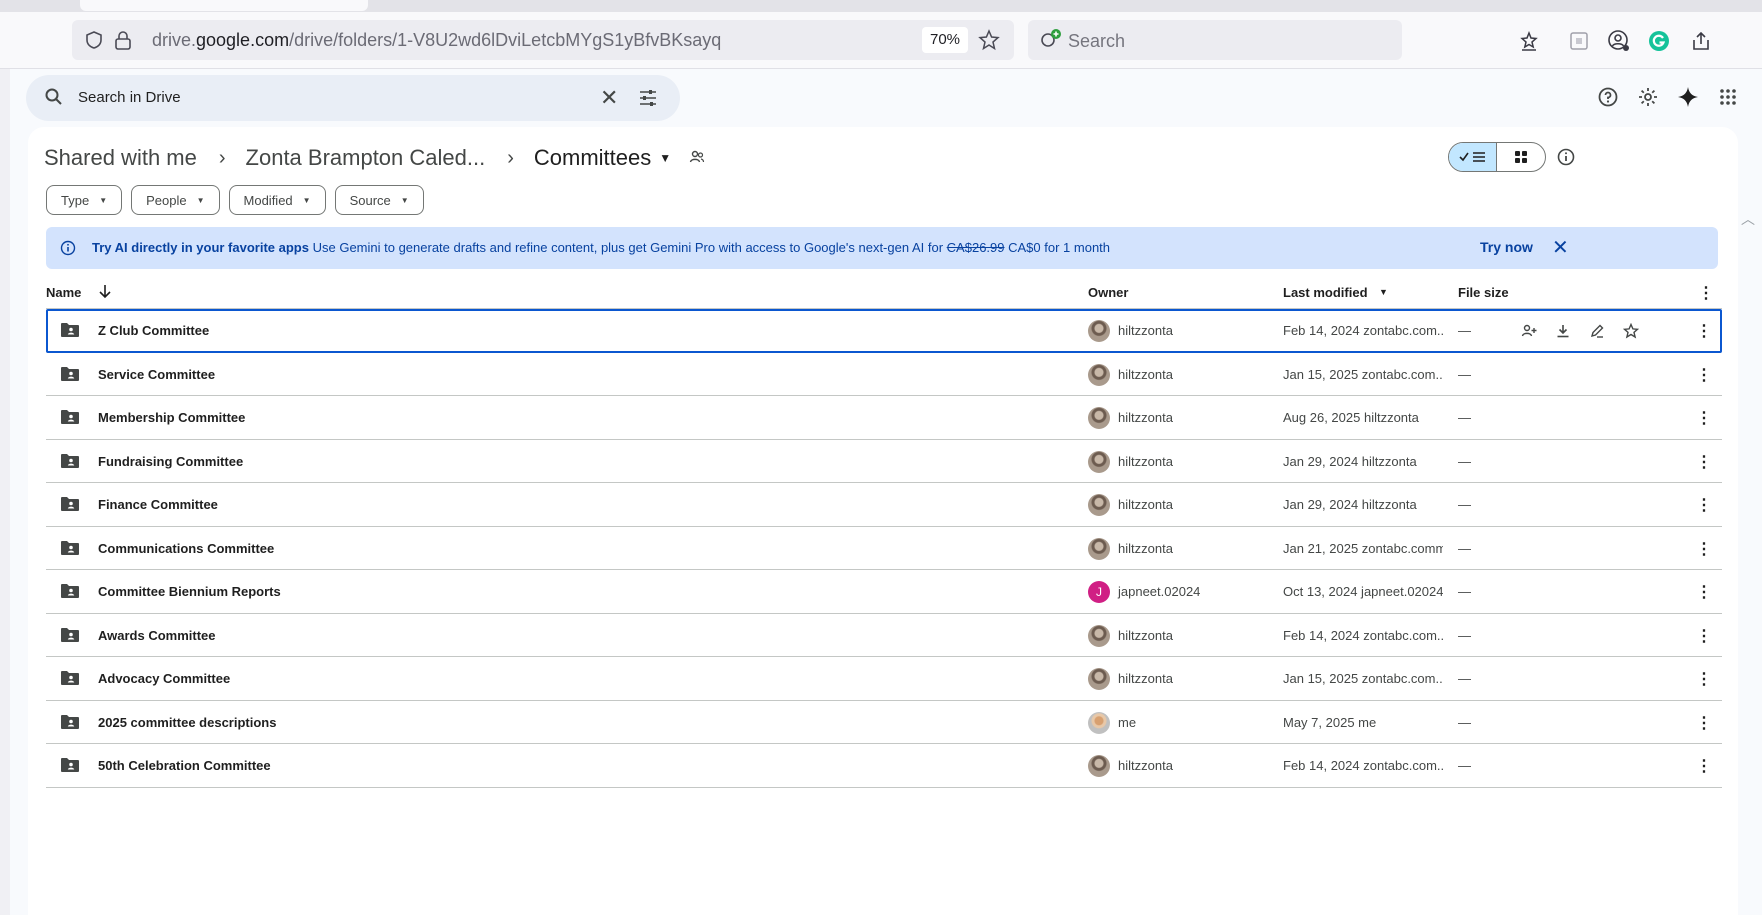 This screenshot has width=1762, height=915. What do you see at coordinates (1325, 292) in the screenshot?
I see `column-last-modified: Last modified` at bounding box center [1325, 292].